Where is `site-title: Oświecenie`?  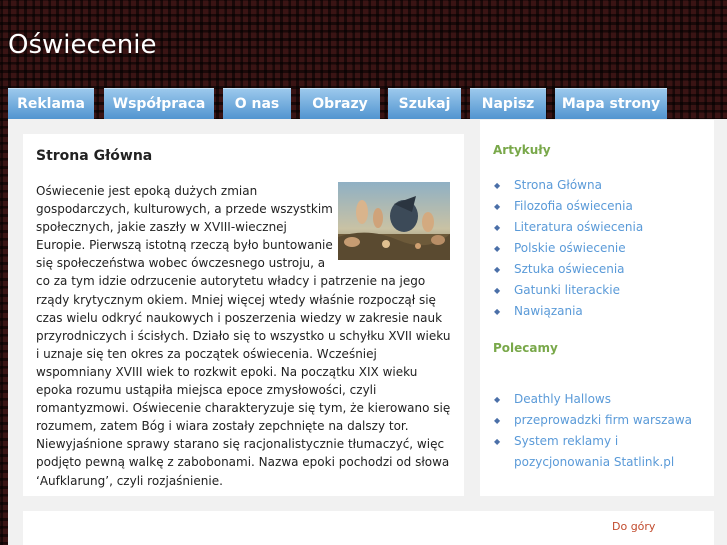 site-title: Oświecenie is located at coordinates (82, 45).